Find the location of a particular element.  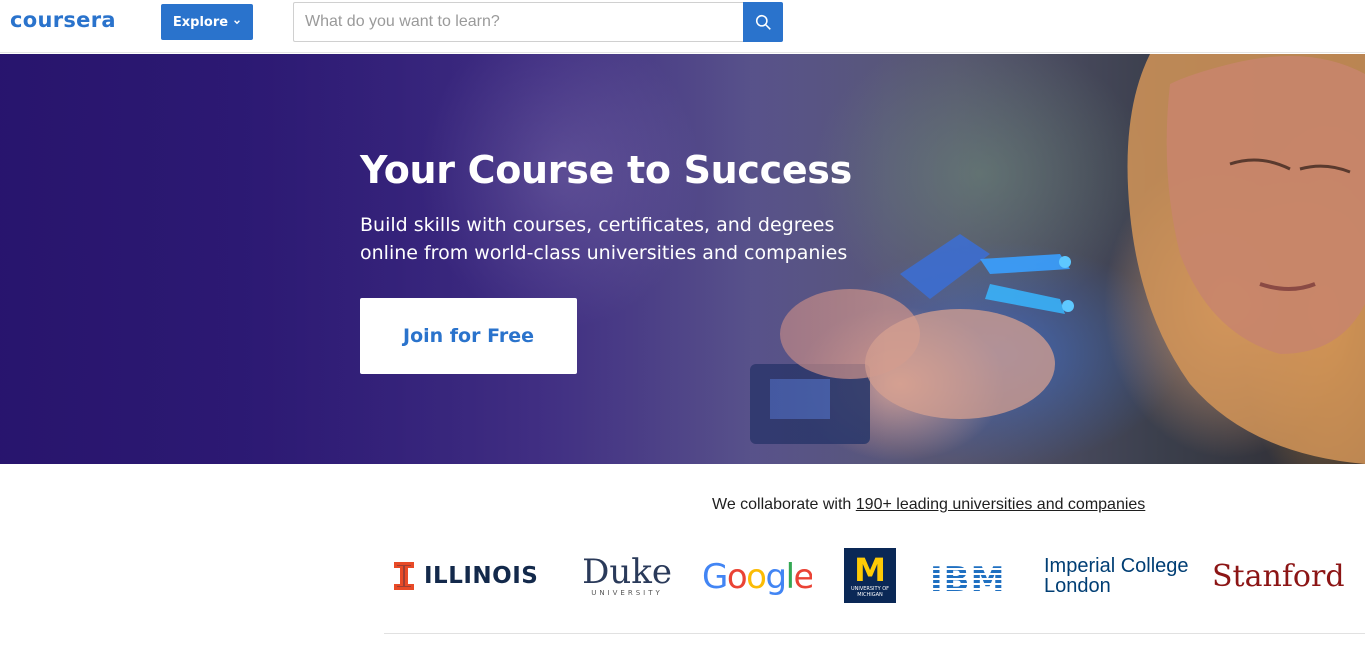

search-icon is located at coordinates (763, 22).